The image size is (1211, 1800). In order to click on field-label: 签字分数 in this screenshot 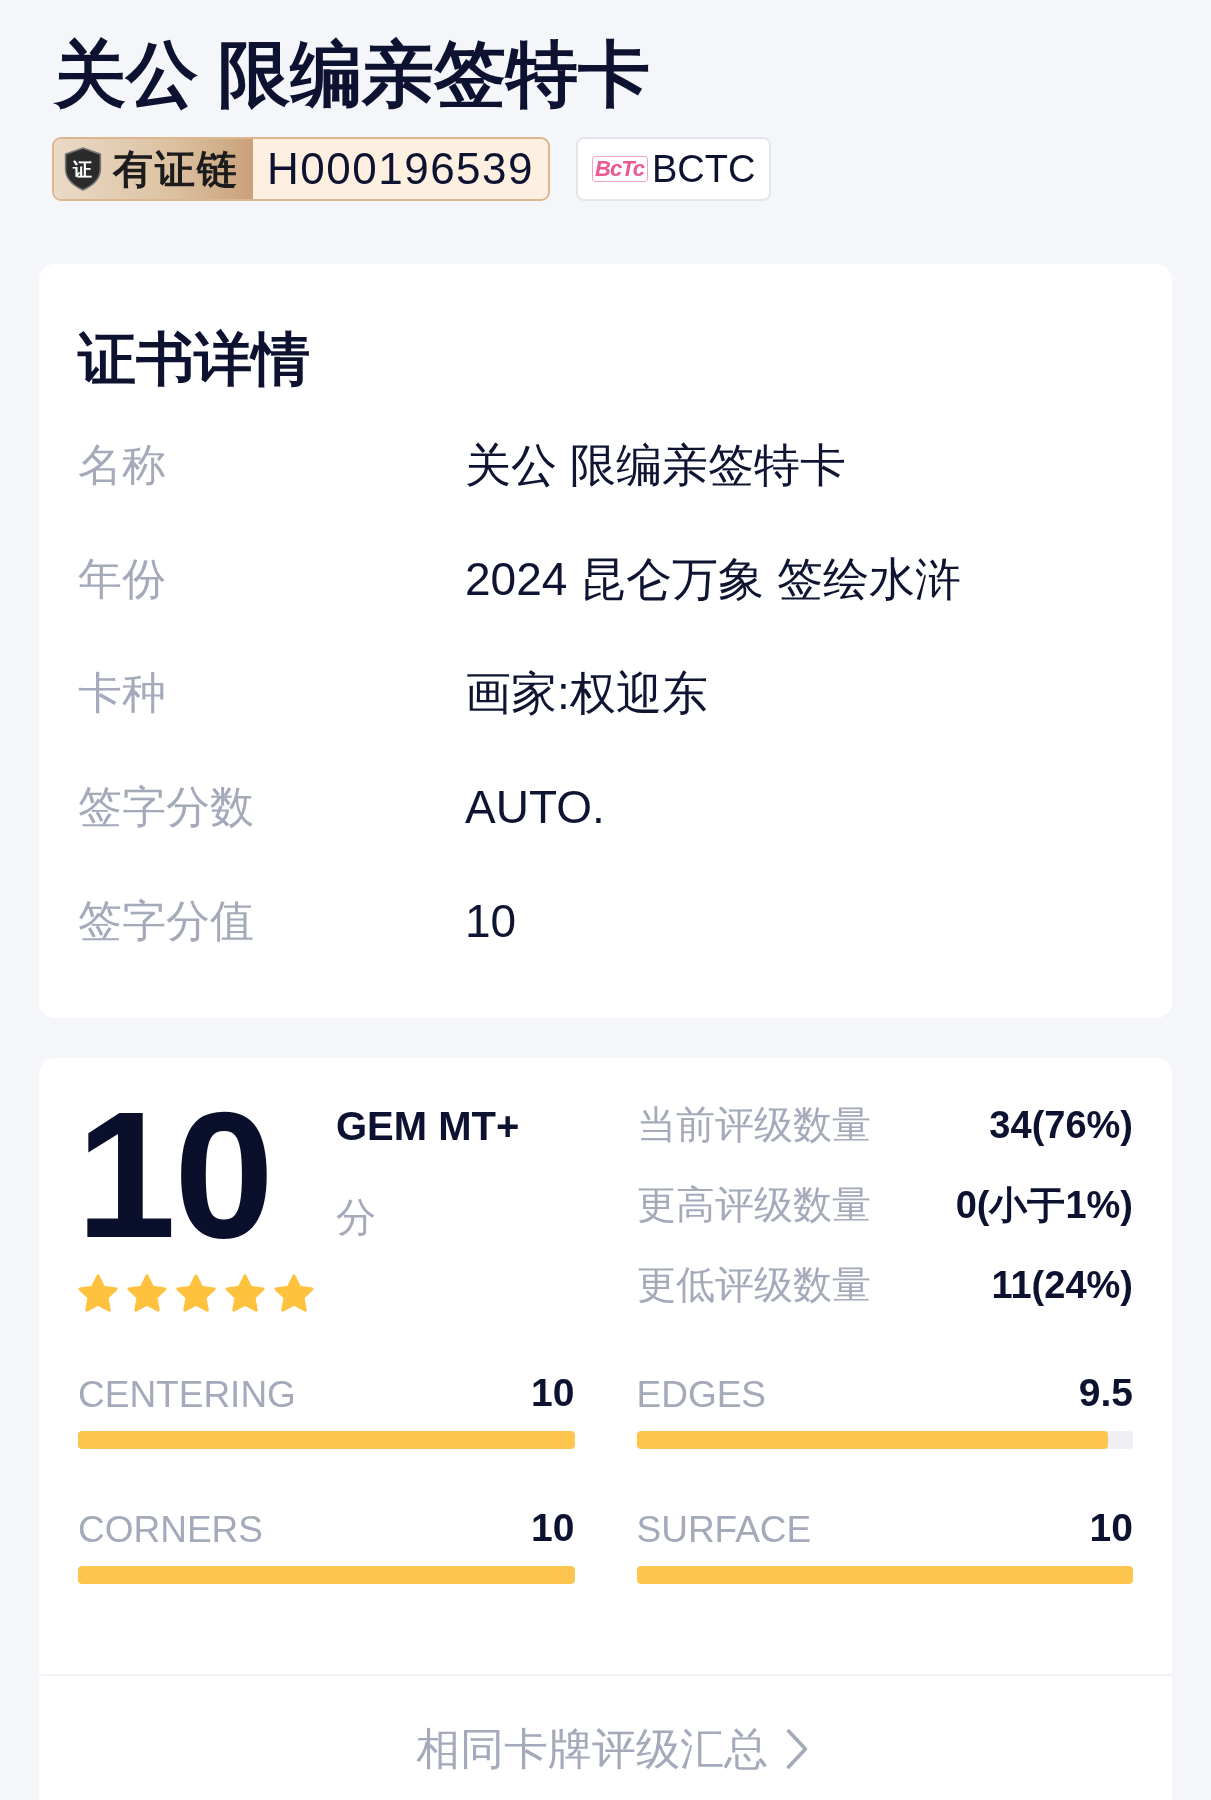, I will do `click(166, 807)`.